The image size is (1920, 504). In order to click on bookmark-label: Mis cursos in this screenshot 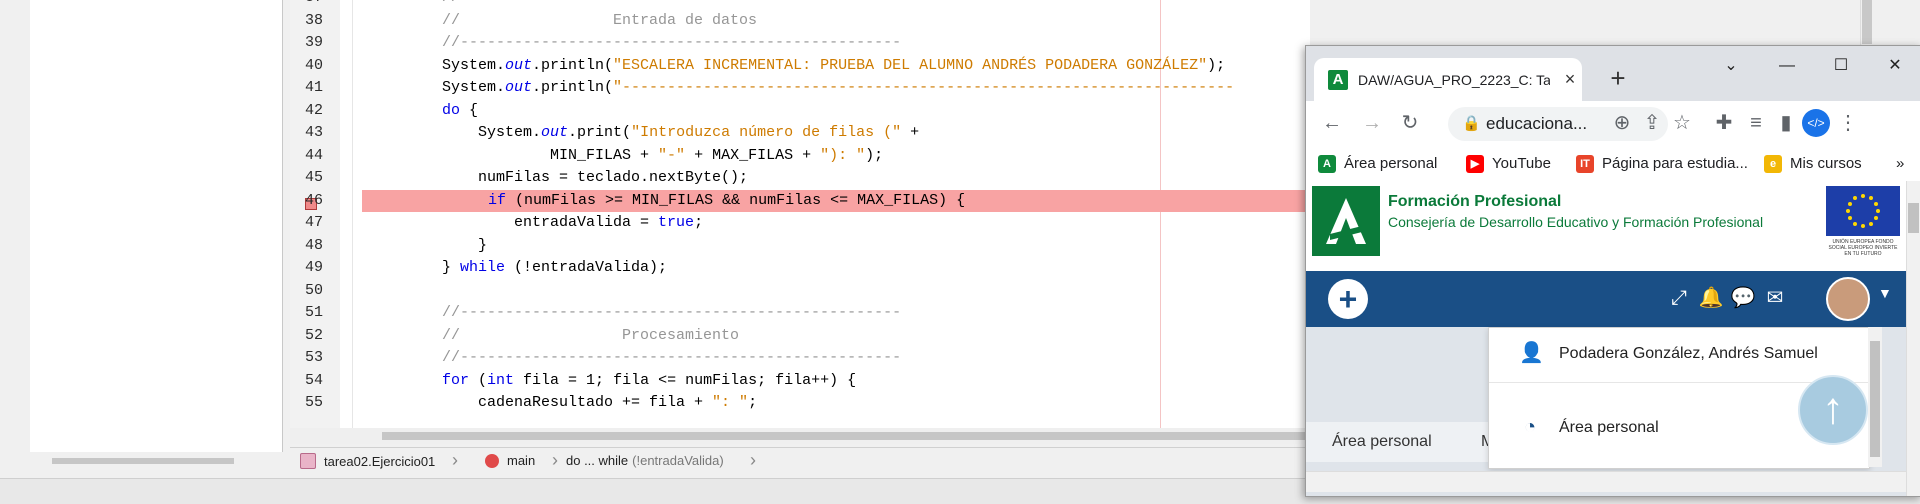, I will do `click(1826, 163)`.